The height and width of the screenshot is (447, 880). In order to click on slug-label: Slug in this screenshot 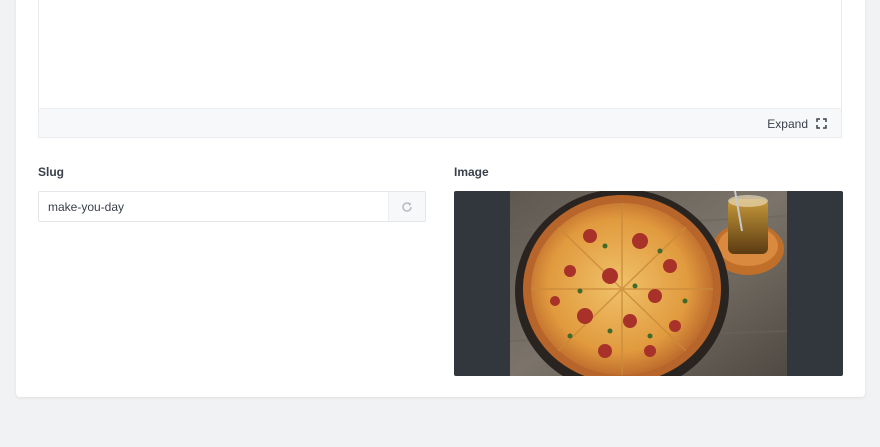, I will do `click(51, 172)`.